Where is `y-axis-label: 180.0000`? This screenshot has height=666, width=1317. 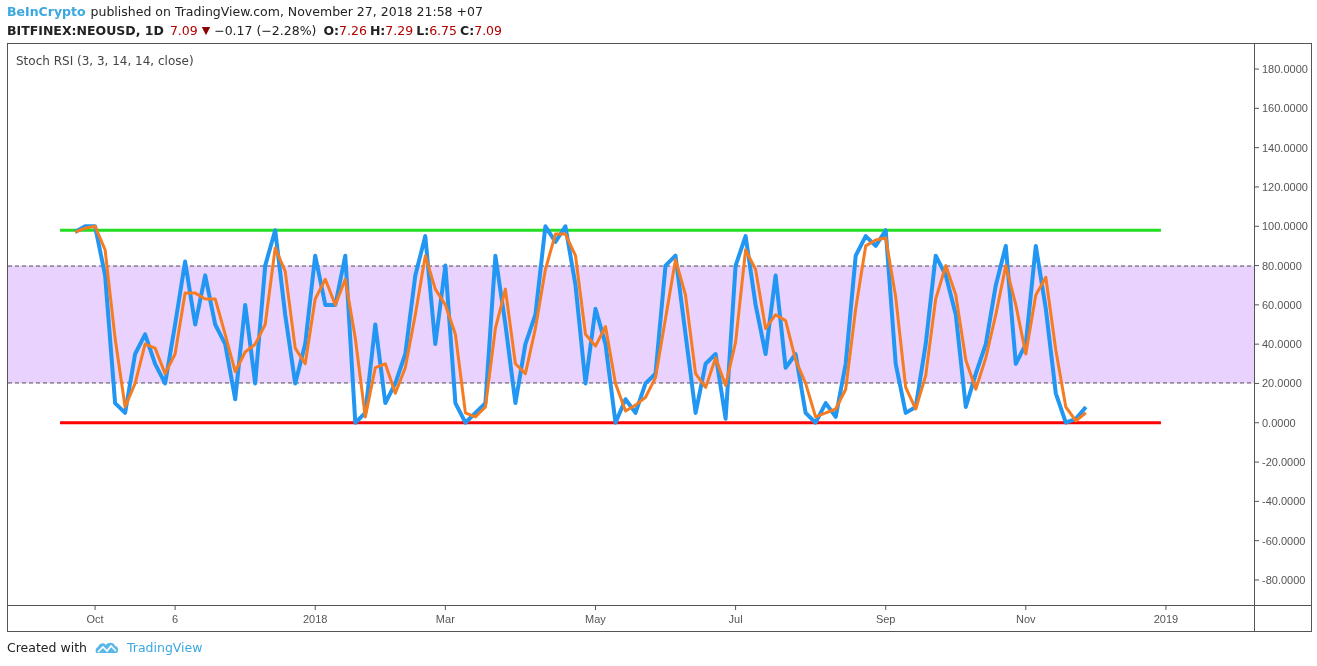
y-axis-label: 180.0000 is located at coordinates (1285, 69).